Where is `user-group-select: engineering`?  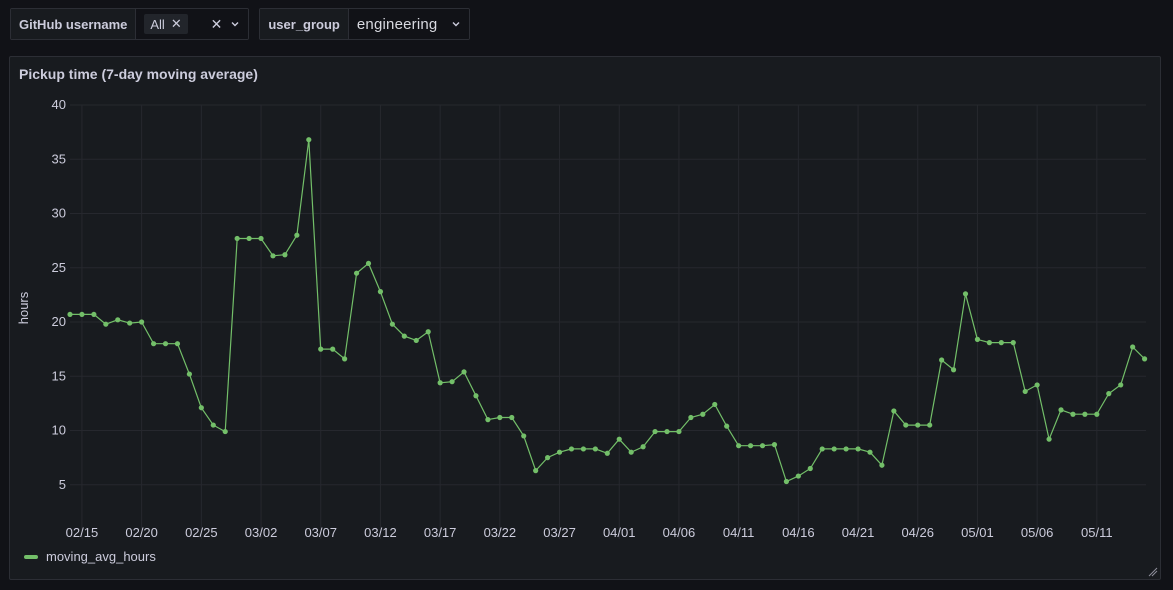
user-group-select: engineering is located at coordinates (408, 24).